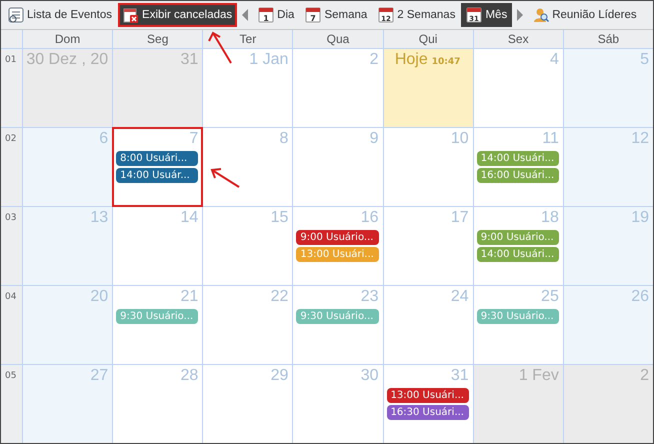 The width and height of the screenshot is (654, 444). What do you see at coordinates (157, 246) in the screenshot?
I see `day-cell: 14` at bounding box center [157, 246].